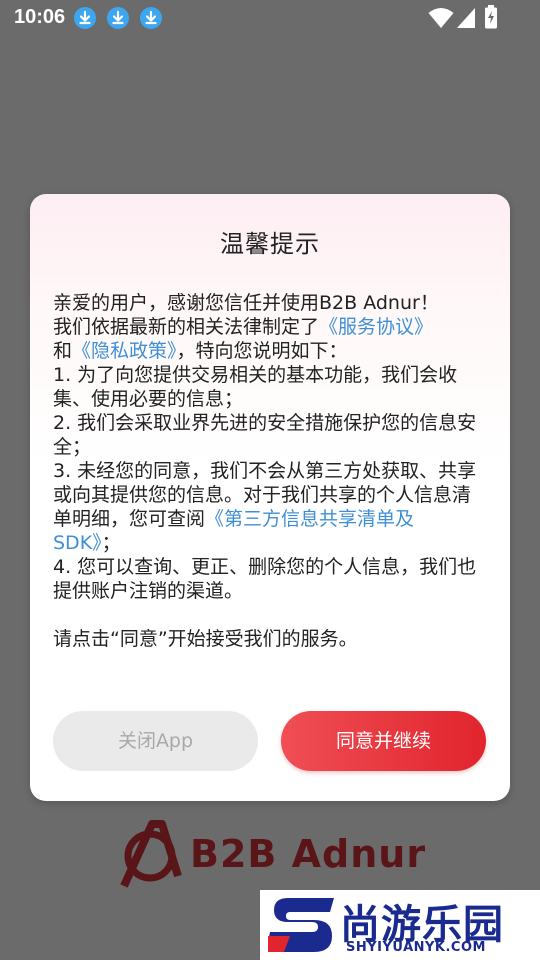  Describe the element at coordinates (246, 303) in the screenshot. I see `greeting-line: 亲爱的用户，感谢您信任并使用B2B Adnur！` at that location.